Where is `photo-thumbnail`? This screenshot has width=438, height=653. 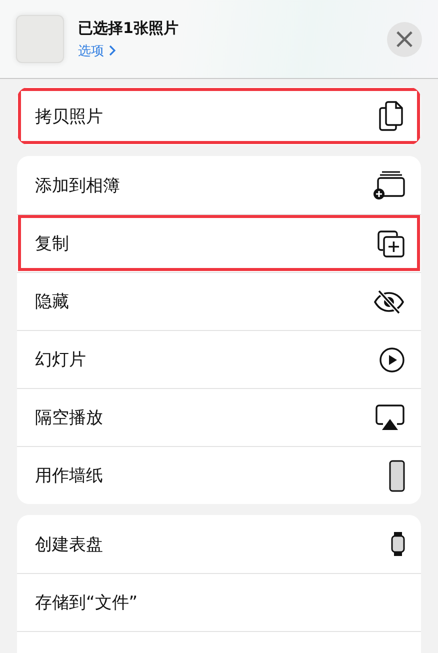 photo-thumbnail is located at coordinates (40, 39).